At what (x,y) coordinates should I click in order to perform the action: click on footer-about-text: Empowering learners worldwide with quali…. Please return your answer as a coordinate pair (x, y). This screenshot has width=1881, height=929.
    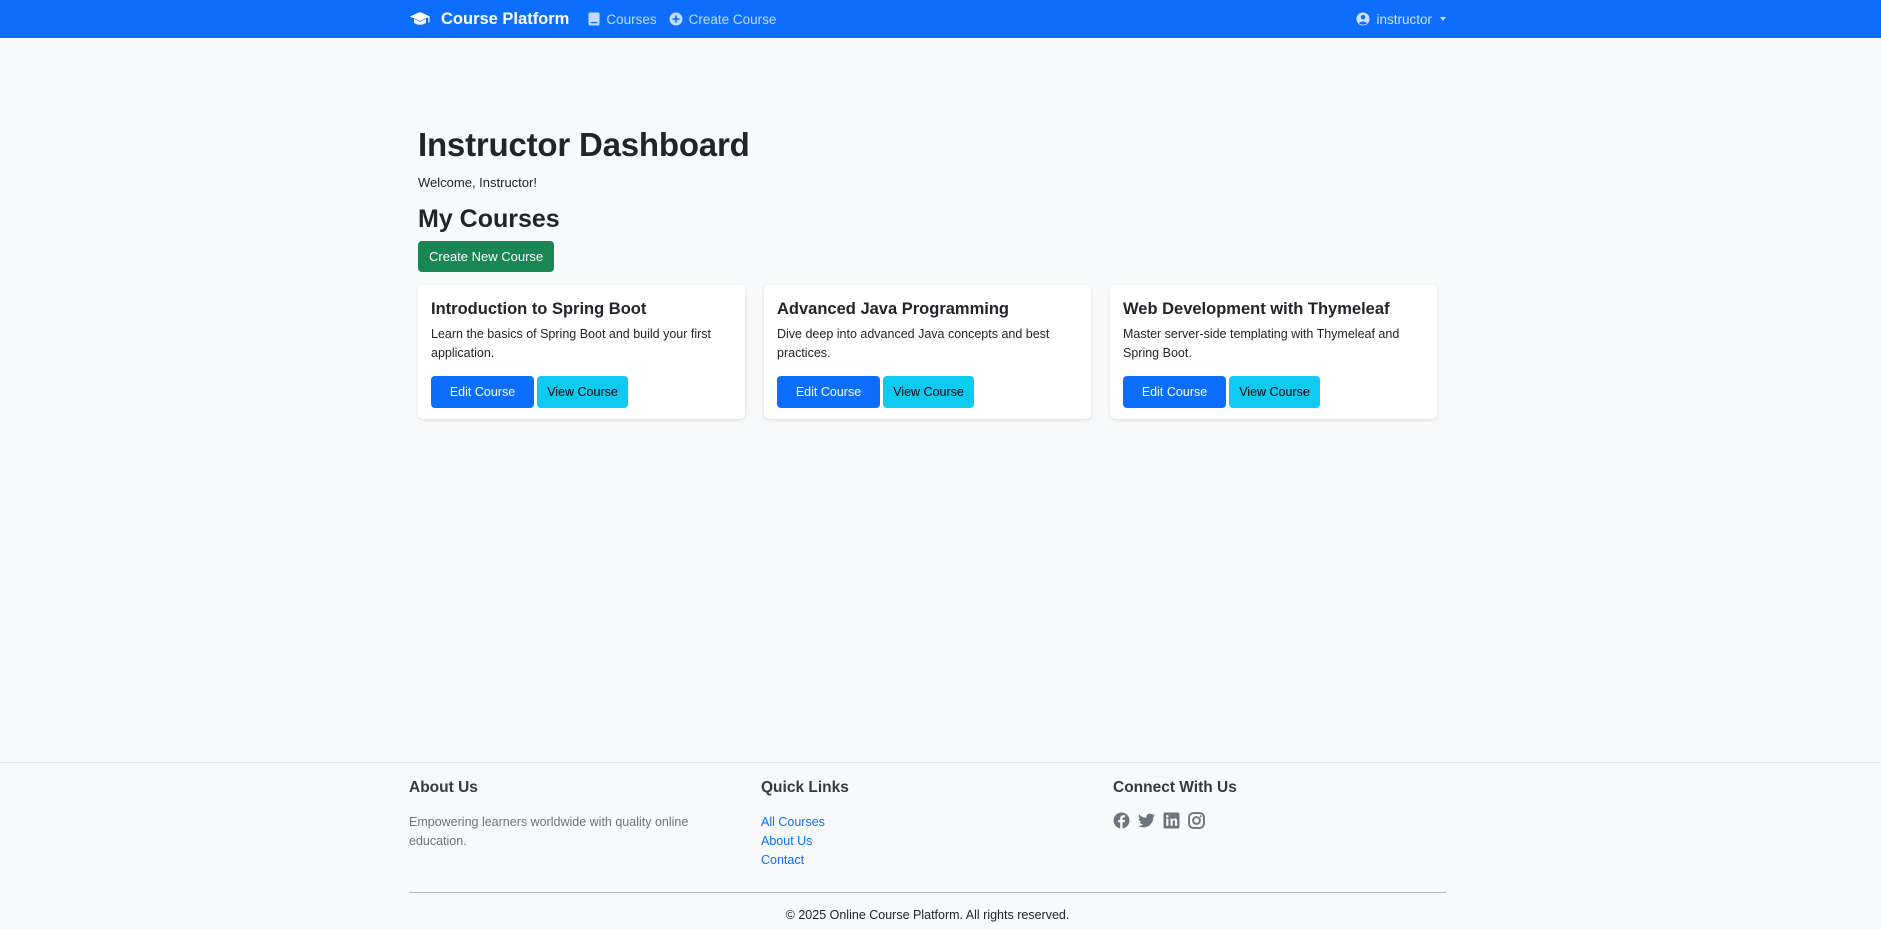
    Looking at the image, I should click on (549, 831).